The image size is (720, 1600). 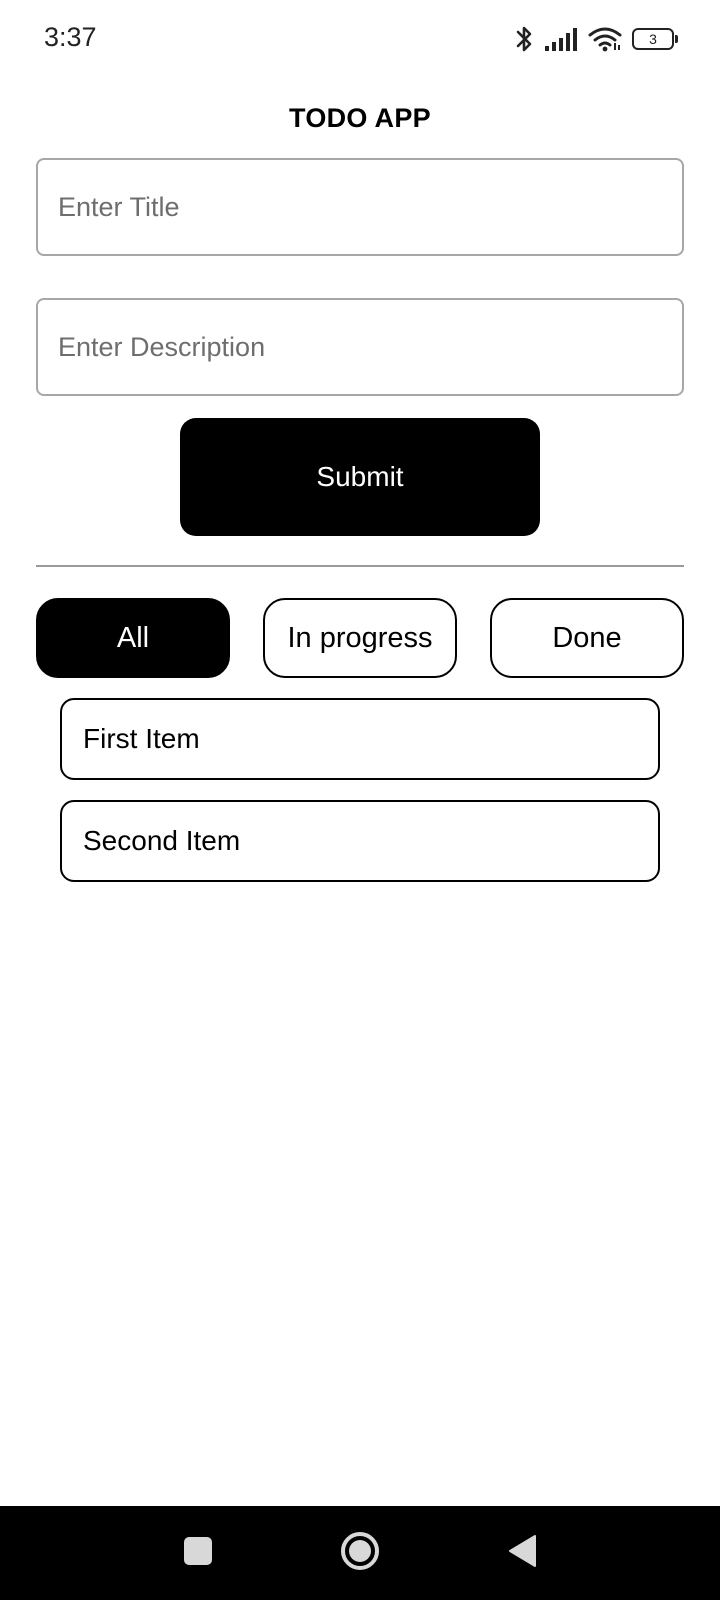 I want to click on recents-icon, so click(x=198, y=1553).